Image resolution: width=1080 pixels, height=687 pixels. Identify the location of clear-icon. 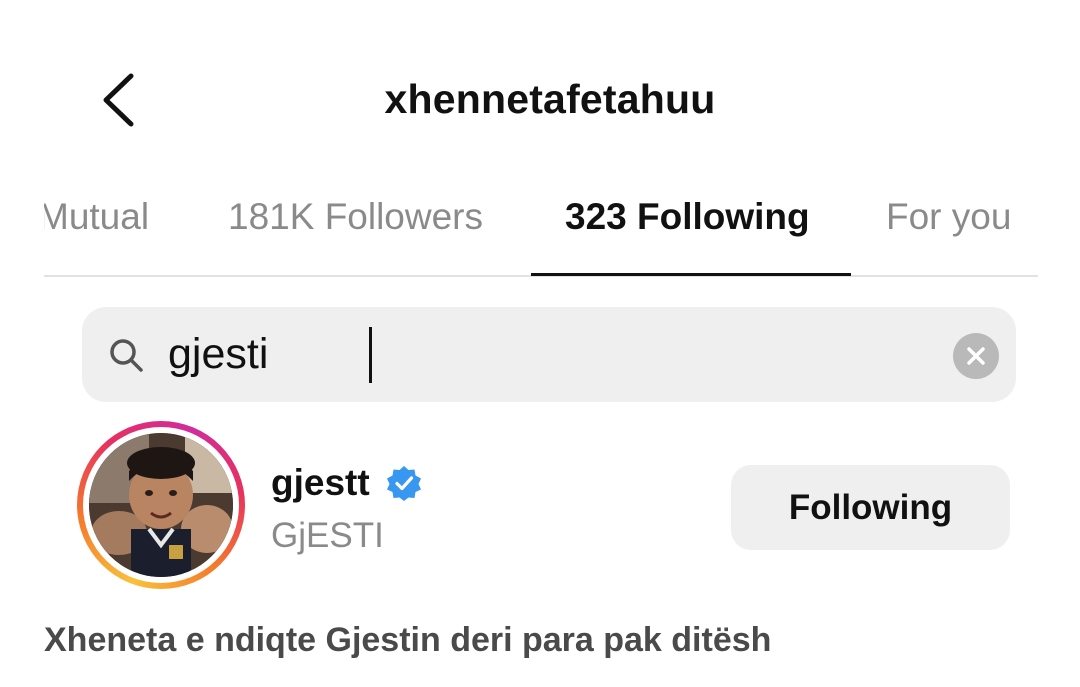
(976, 356).